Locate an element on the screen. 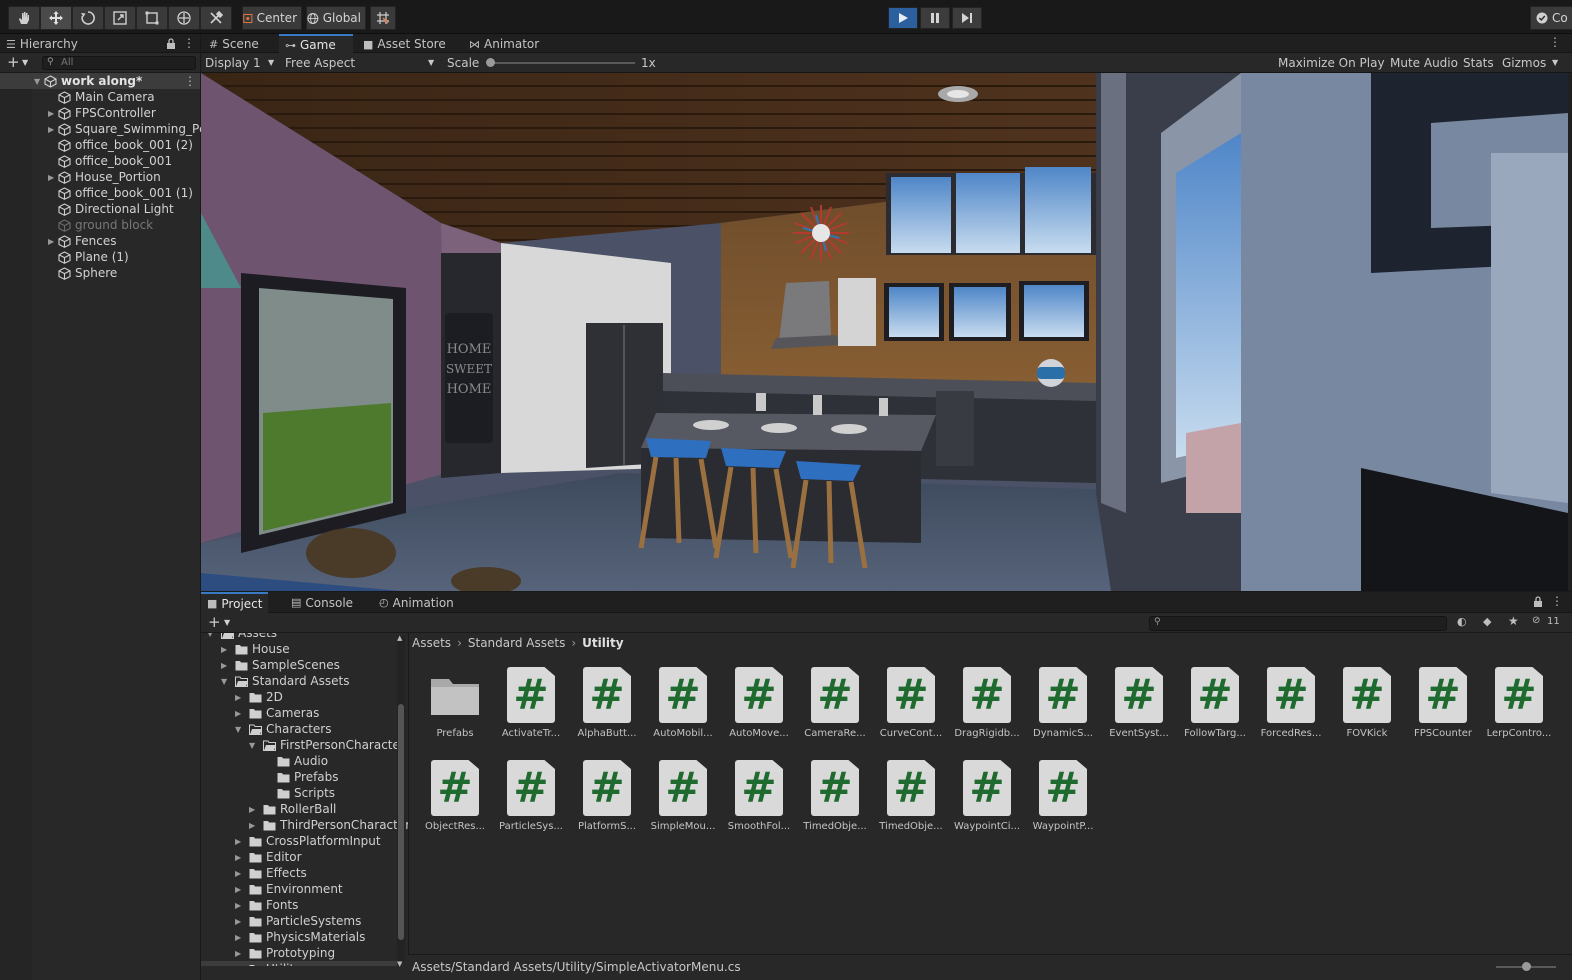  folder-tree-item: ▶ Prototyping is located at coordinates (285, 953).